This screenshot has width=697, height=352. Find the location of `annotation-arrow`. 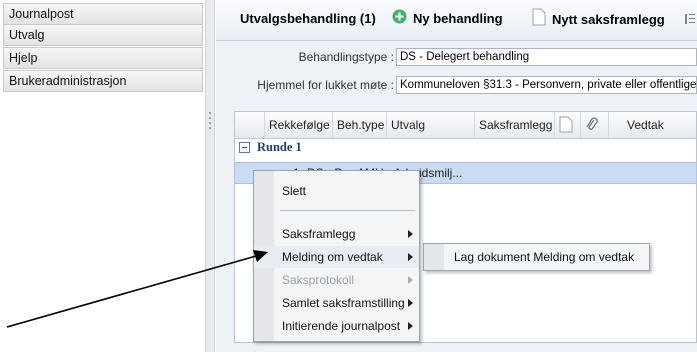

annotation-arrow is located at coordinates (137, 289).